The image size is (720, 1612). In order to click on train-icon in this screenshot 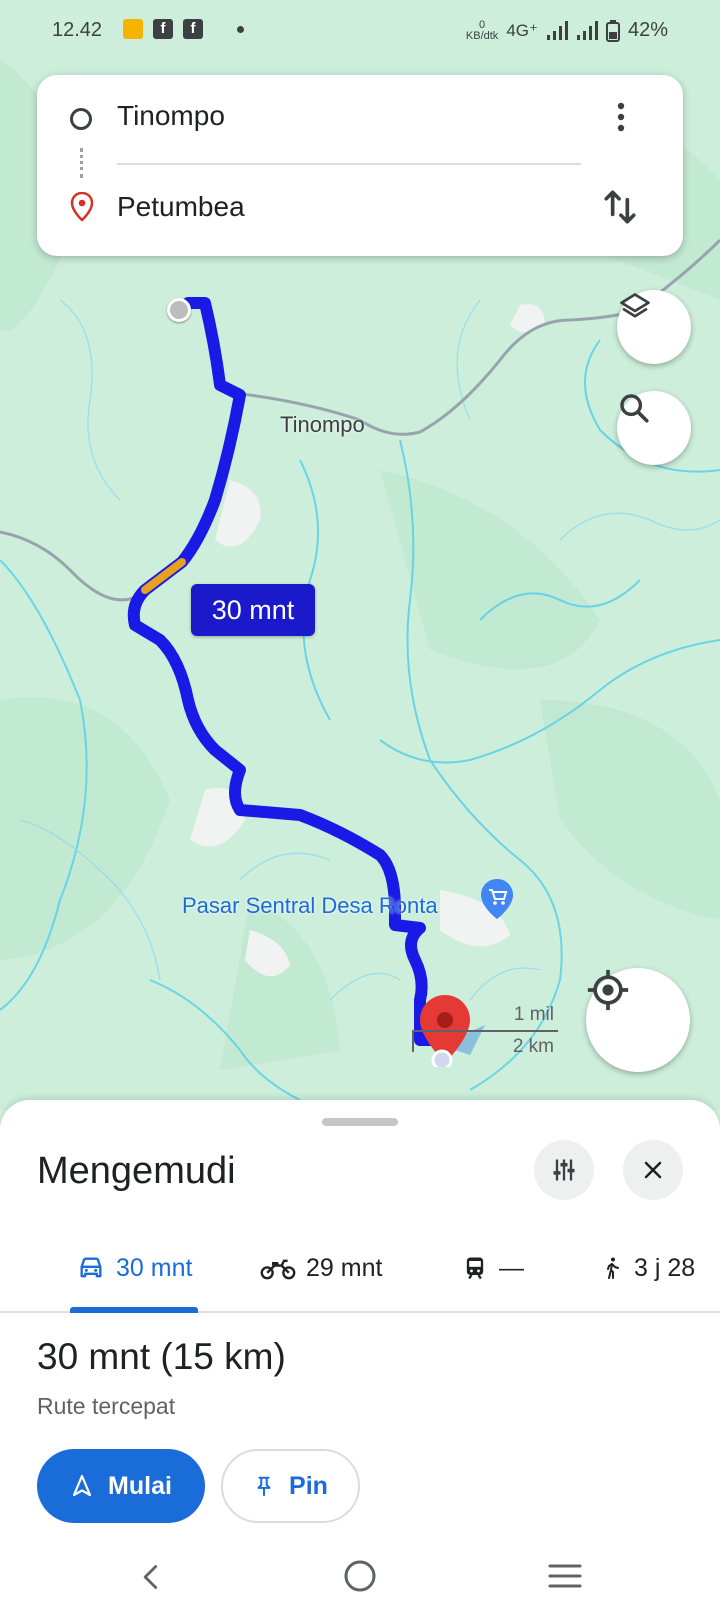, I will do `click(475, 1268)`.